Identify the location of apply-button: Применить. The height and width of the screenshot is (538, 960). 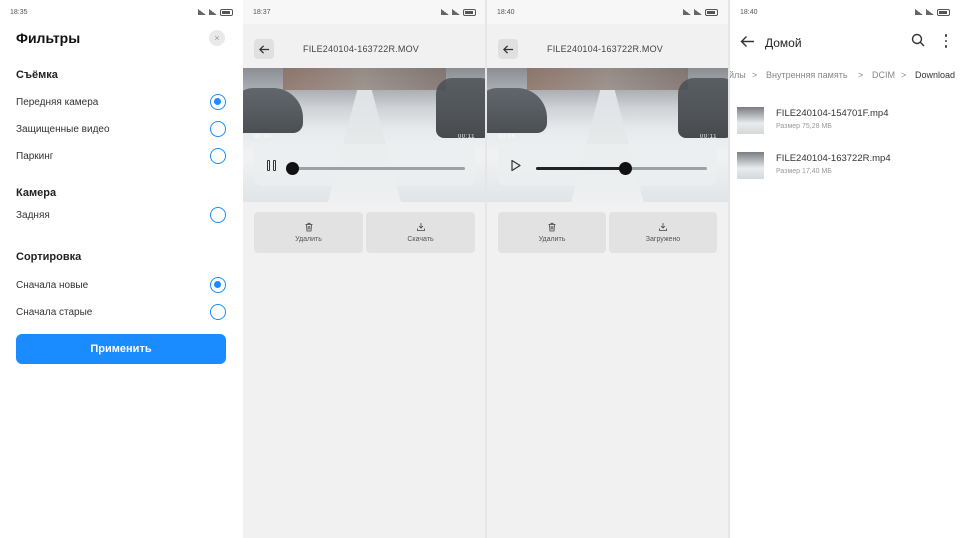
(121, 349).